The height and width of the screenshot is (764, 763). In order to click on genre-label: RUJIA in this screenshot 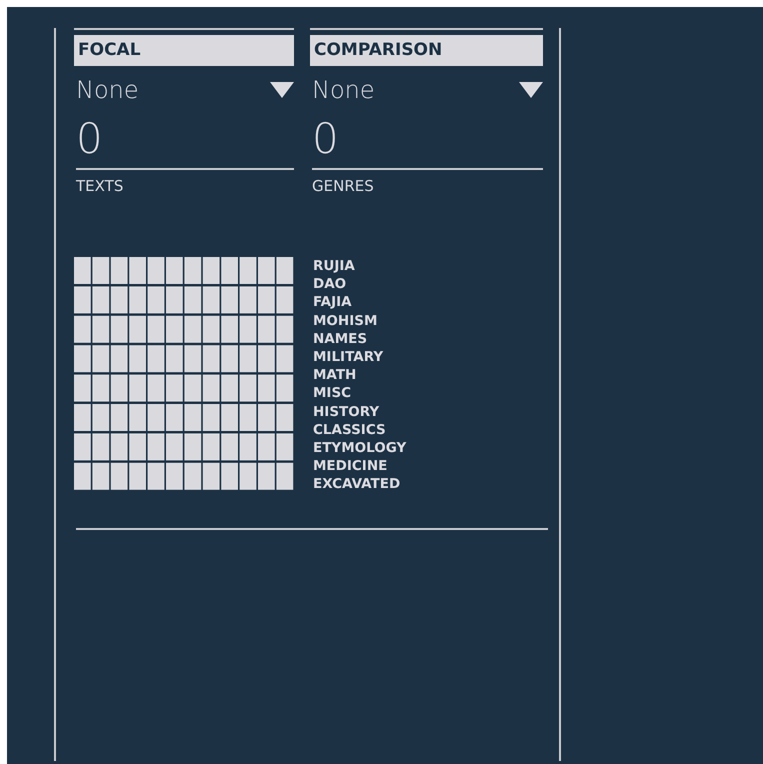, I will do `click(334, 266)`.